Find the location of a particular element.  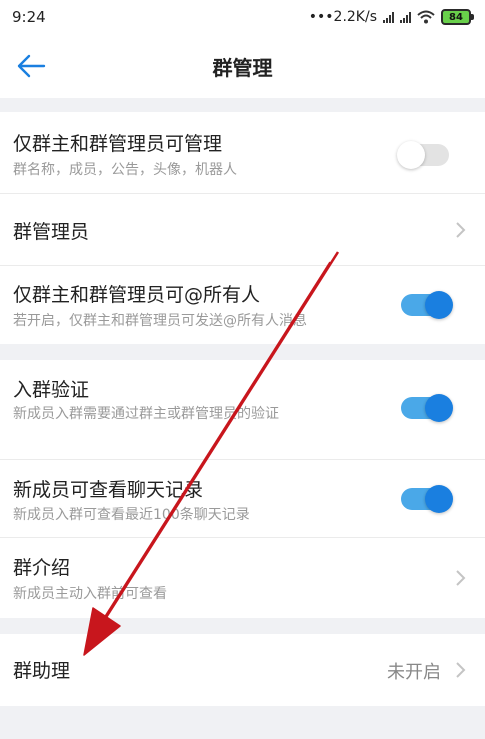

wifi-icon is located at coordinates (426, 17).